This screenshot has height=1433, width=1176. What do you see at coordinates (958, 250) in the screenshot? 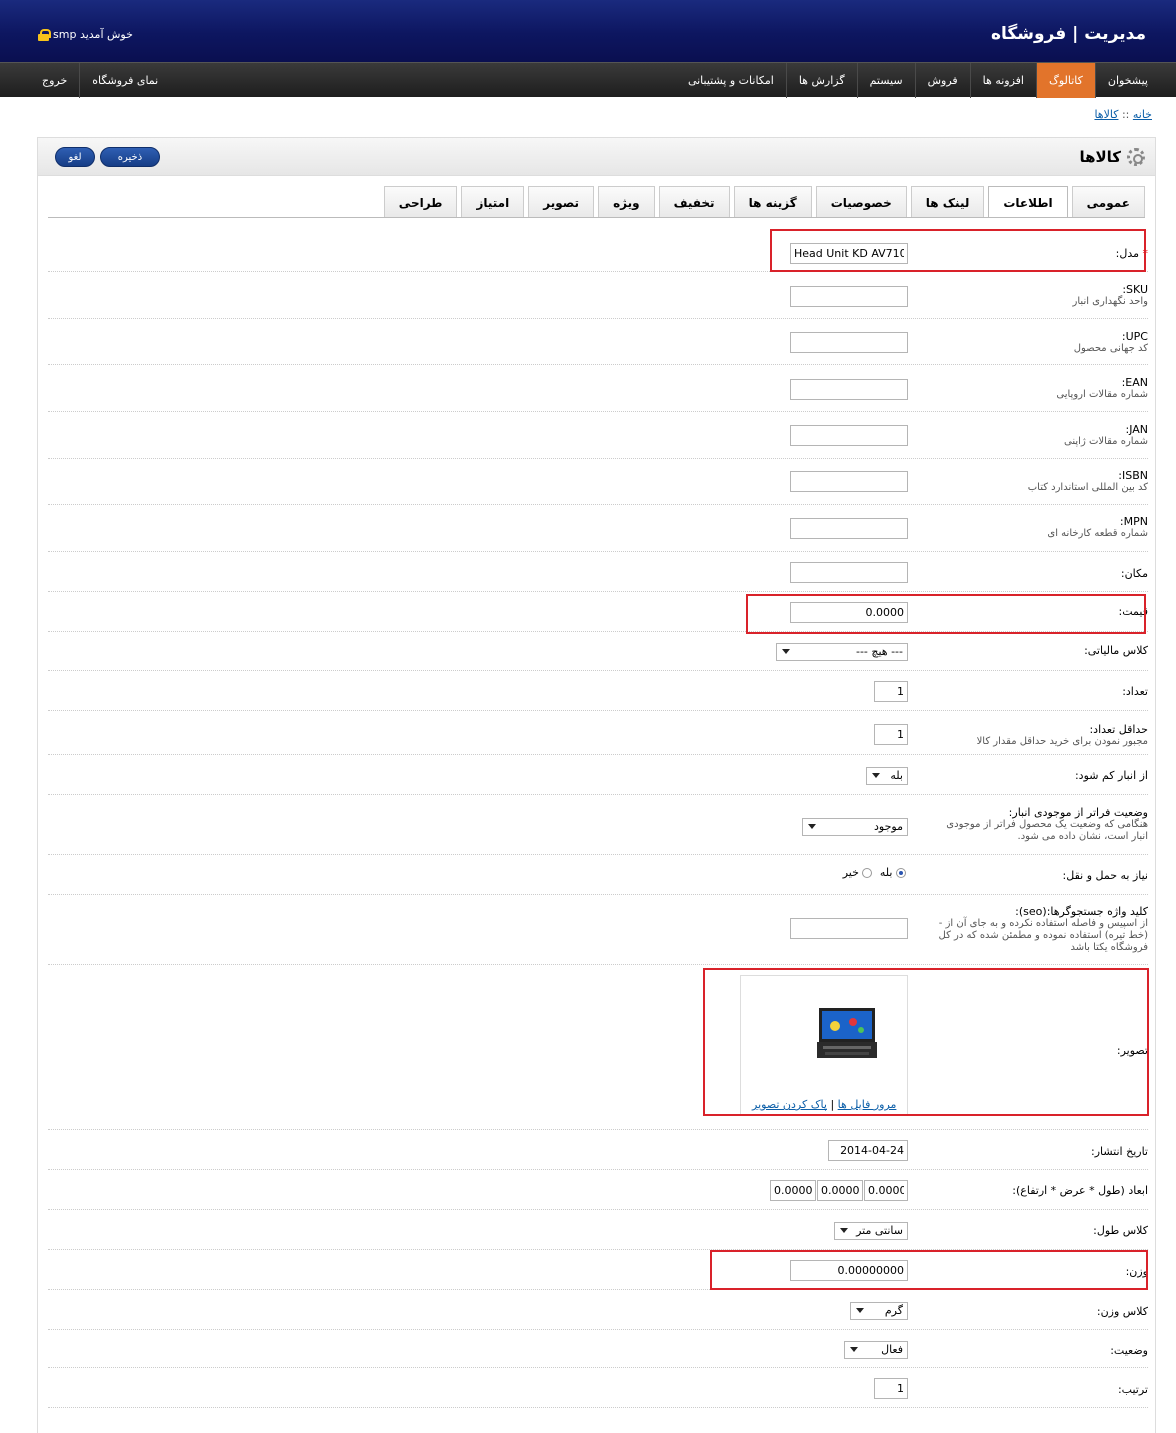
I see `model-highlight` at bounding box center [958, 250].